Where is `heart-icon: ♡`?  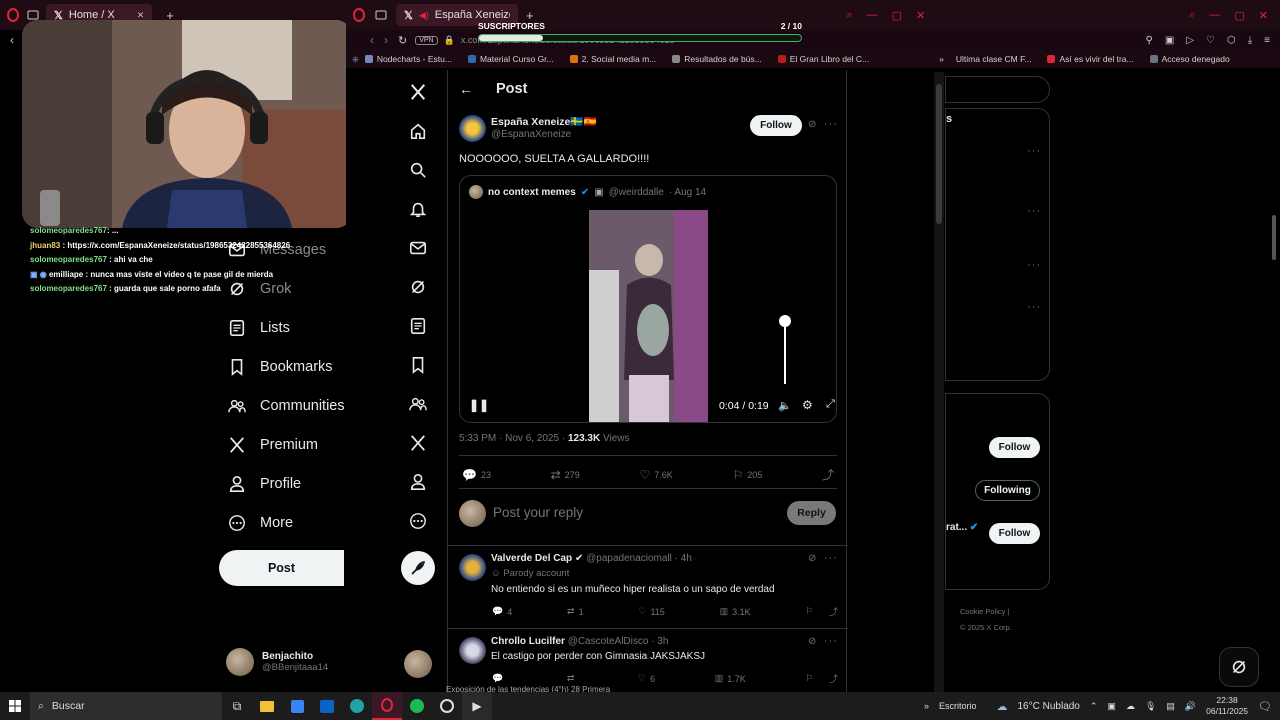 heart-icon: ♡ is located at coordinates (1210, 40).